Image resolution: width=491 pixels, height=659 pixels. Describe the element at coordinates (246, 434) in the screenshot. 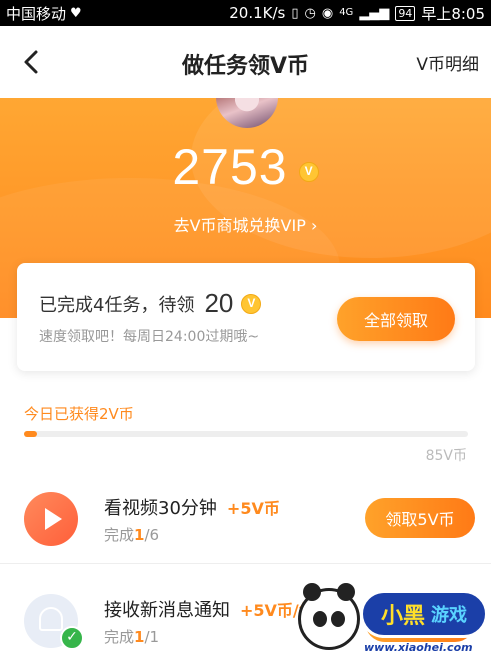

I see `daily-progress-bar` at that location.